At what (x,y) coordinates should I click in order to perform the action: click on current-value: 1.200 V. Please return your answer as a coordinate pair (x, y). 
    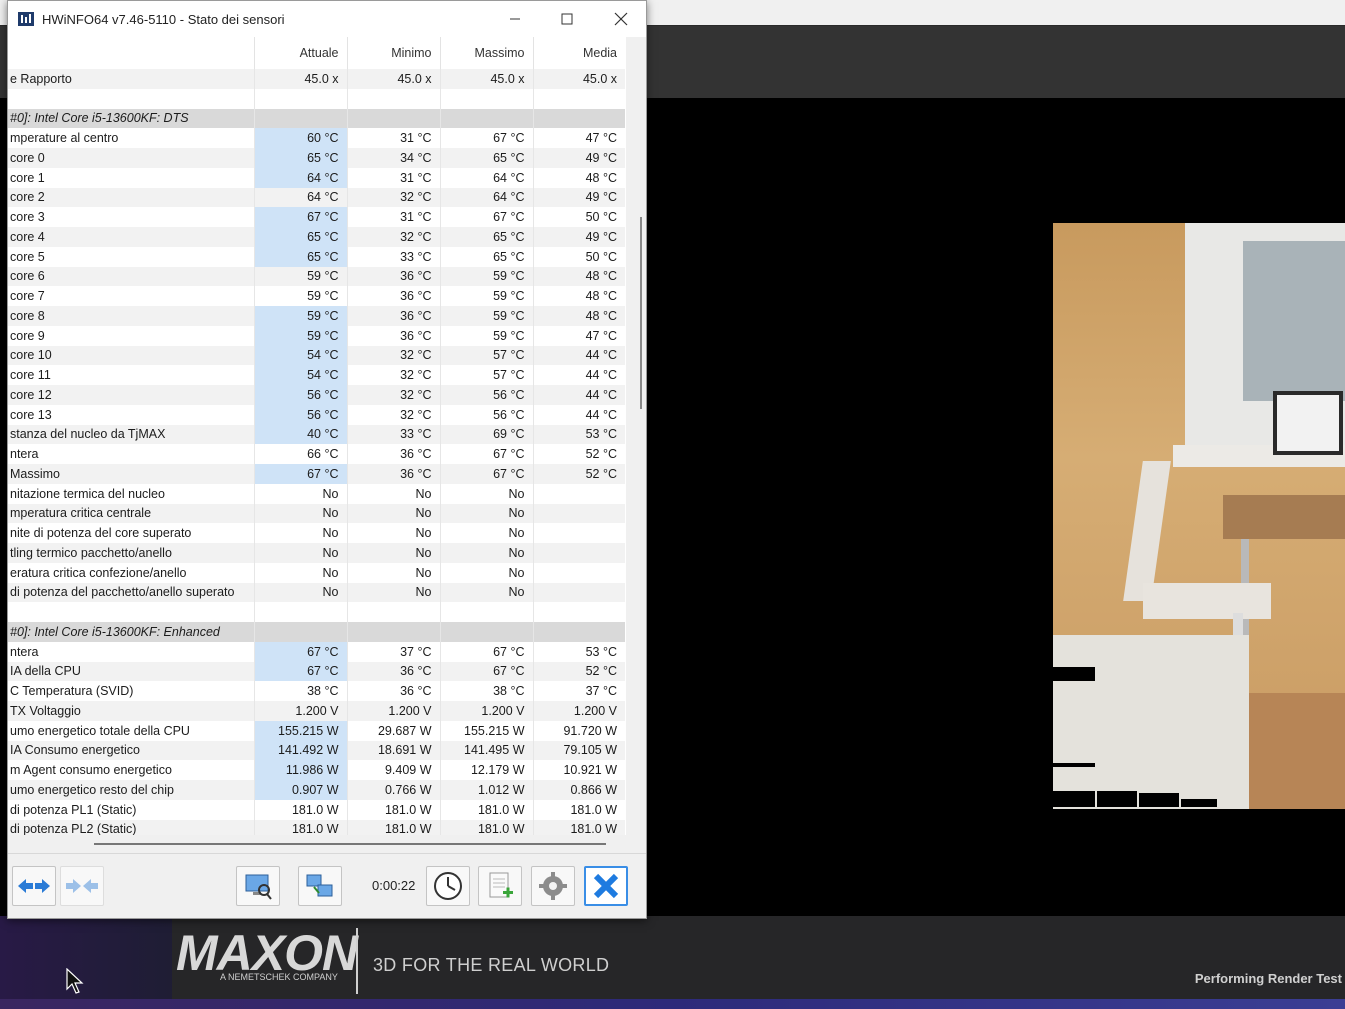
    Looking at the image, I should click on (300, 711).